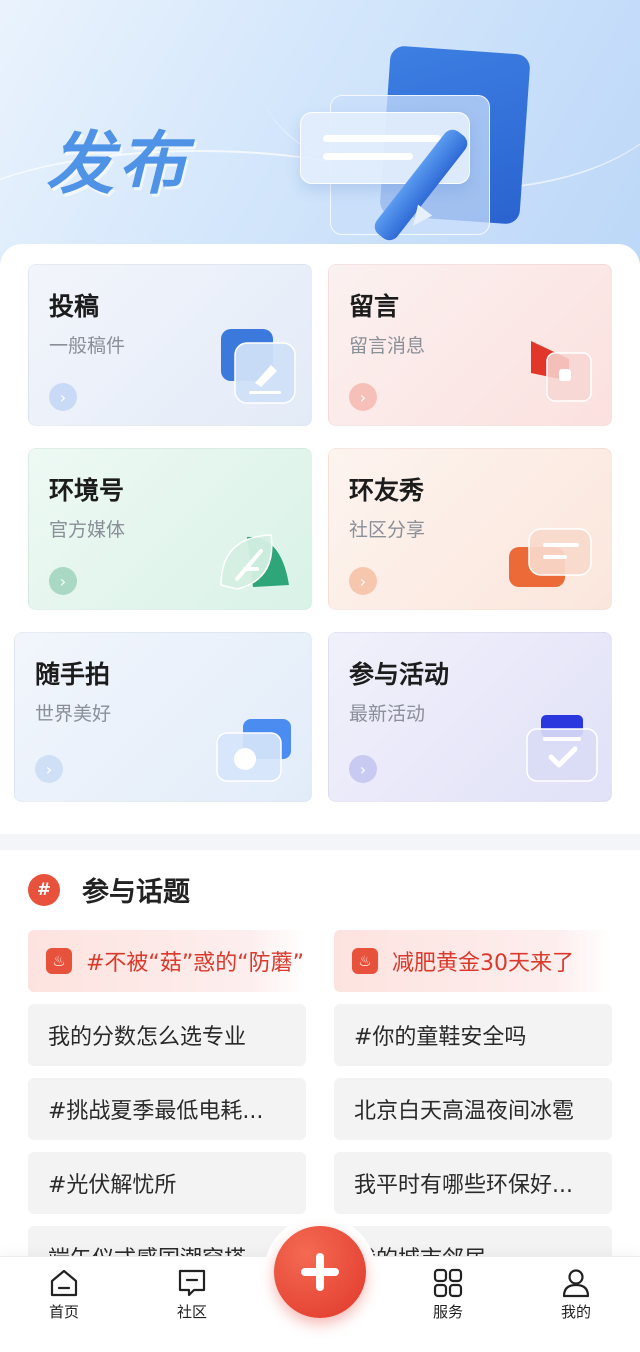 The height and width of the screenshot is (1352, 640). What do you see at coordinates (447, 1312) in the screenshot?
I see `tab-label: 服务` at bounding box center [447, 1312].